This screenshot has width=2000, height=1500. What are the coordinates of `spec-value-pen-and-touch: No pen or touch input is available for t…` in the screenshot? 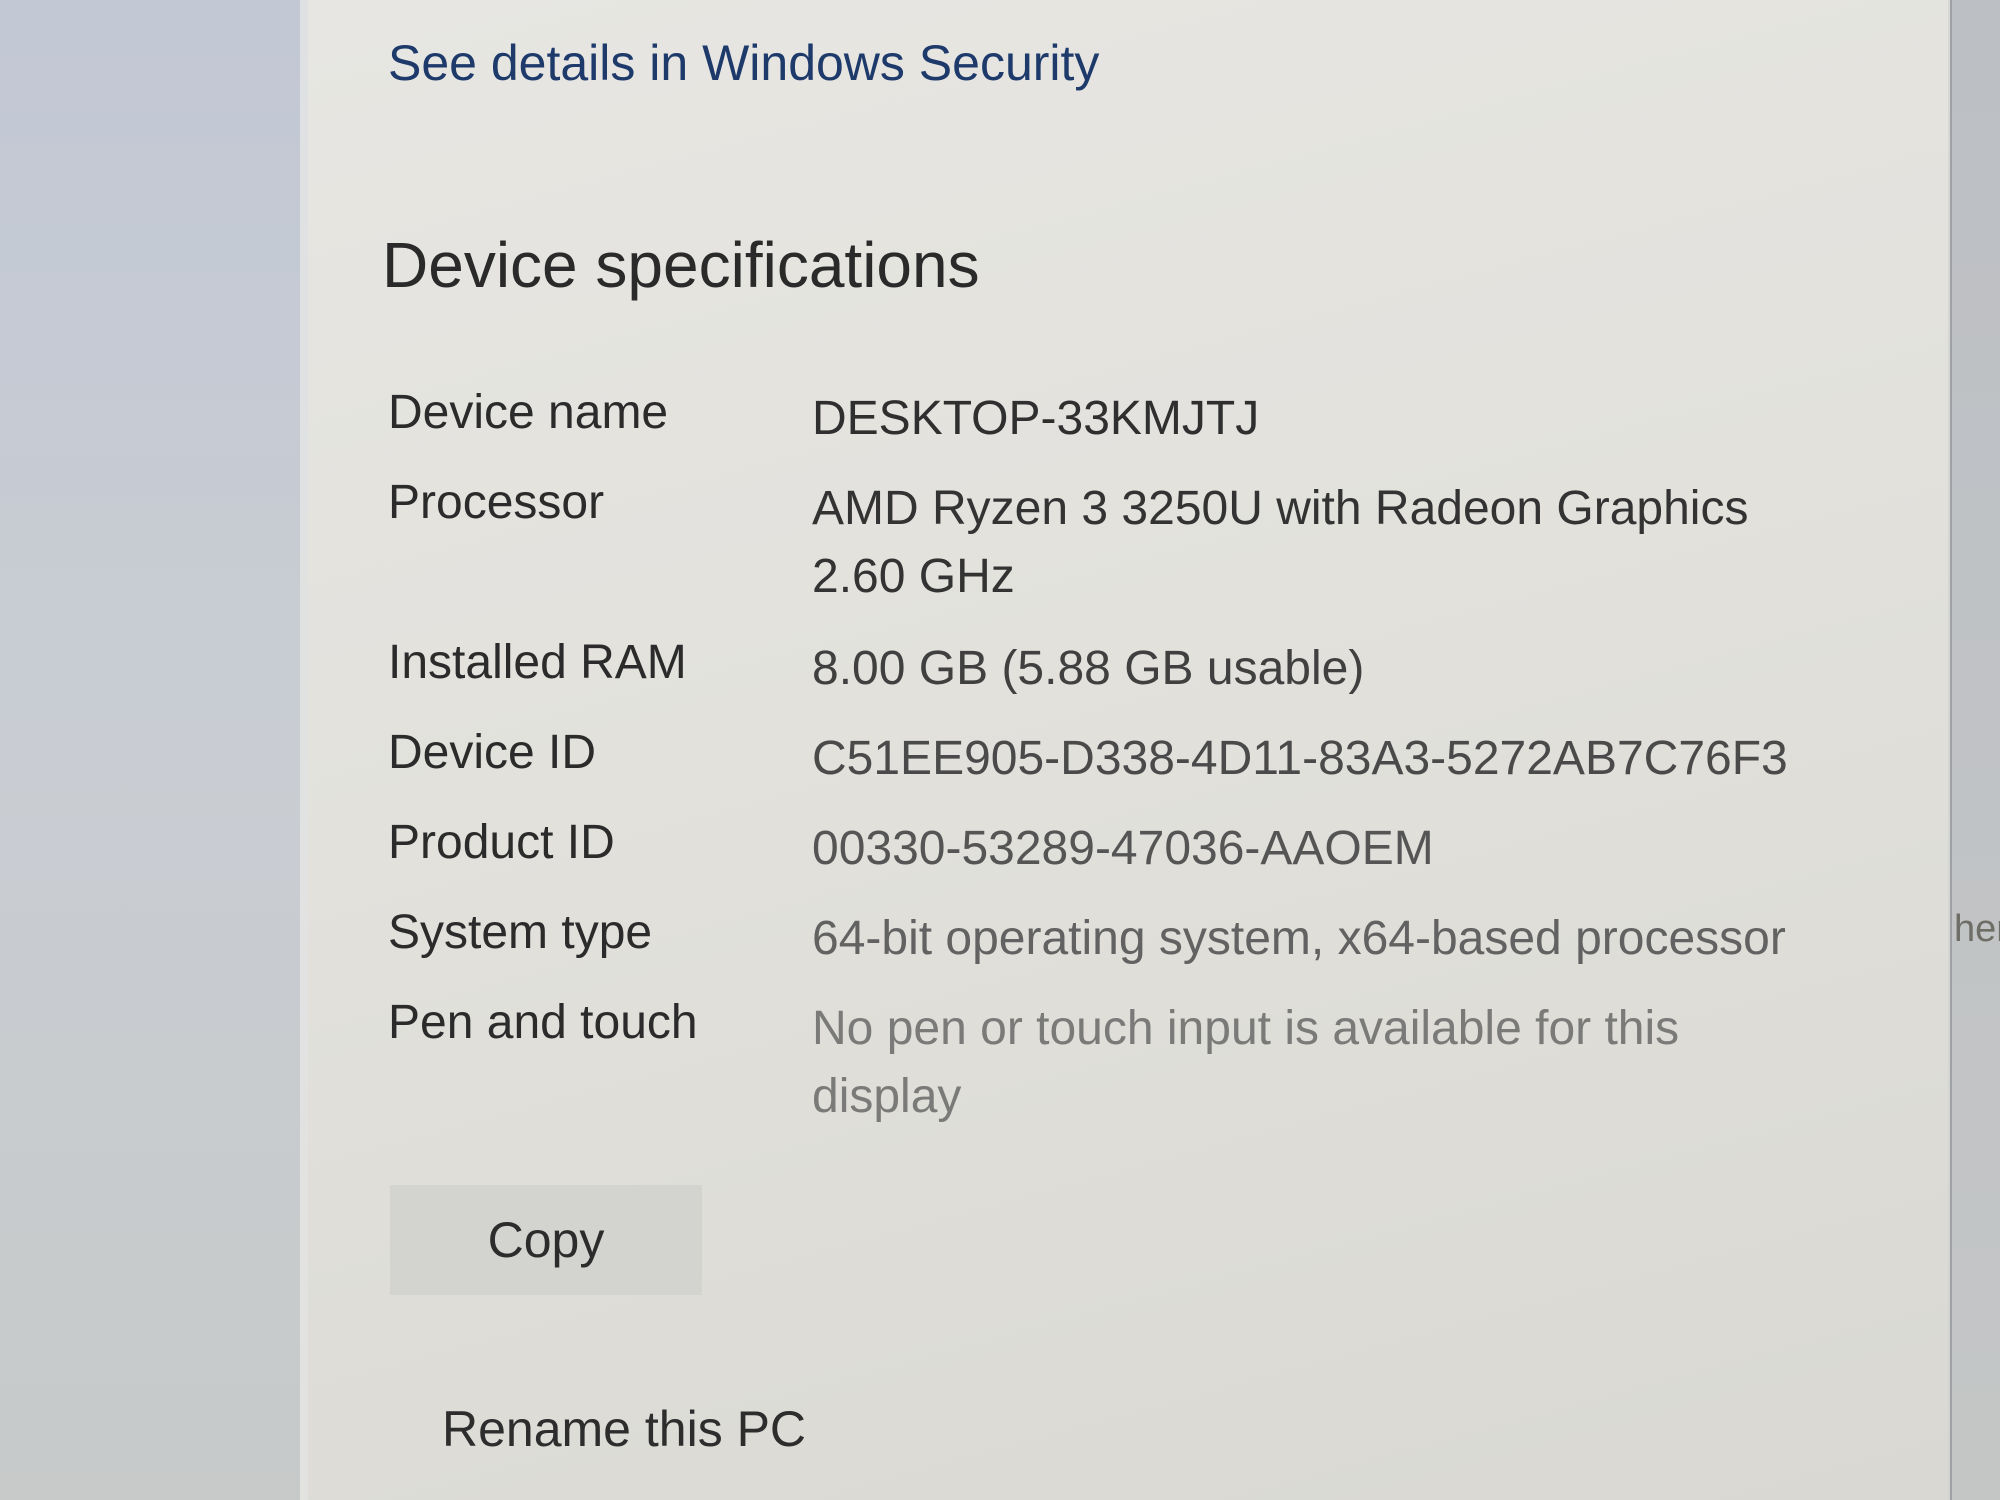 It's located at (1246, 1062).